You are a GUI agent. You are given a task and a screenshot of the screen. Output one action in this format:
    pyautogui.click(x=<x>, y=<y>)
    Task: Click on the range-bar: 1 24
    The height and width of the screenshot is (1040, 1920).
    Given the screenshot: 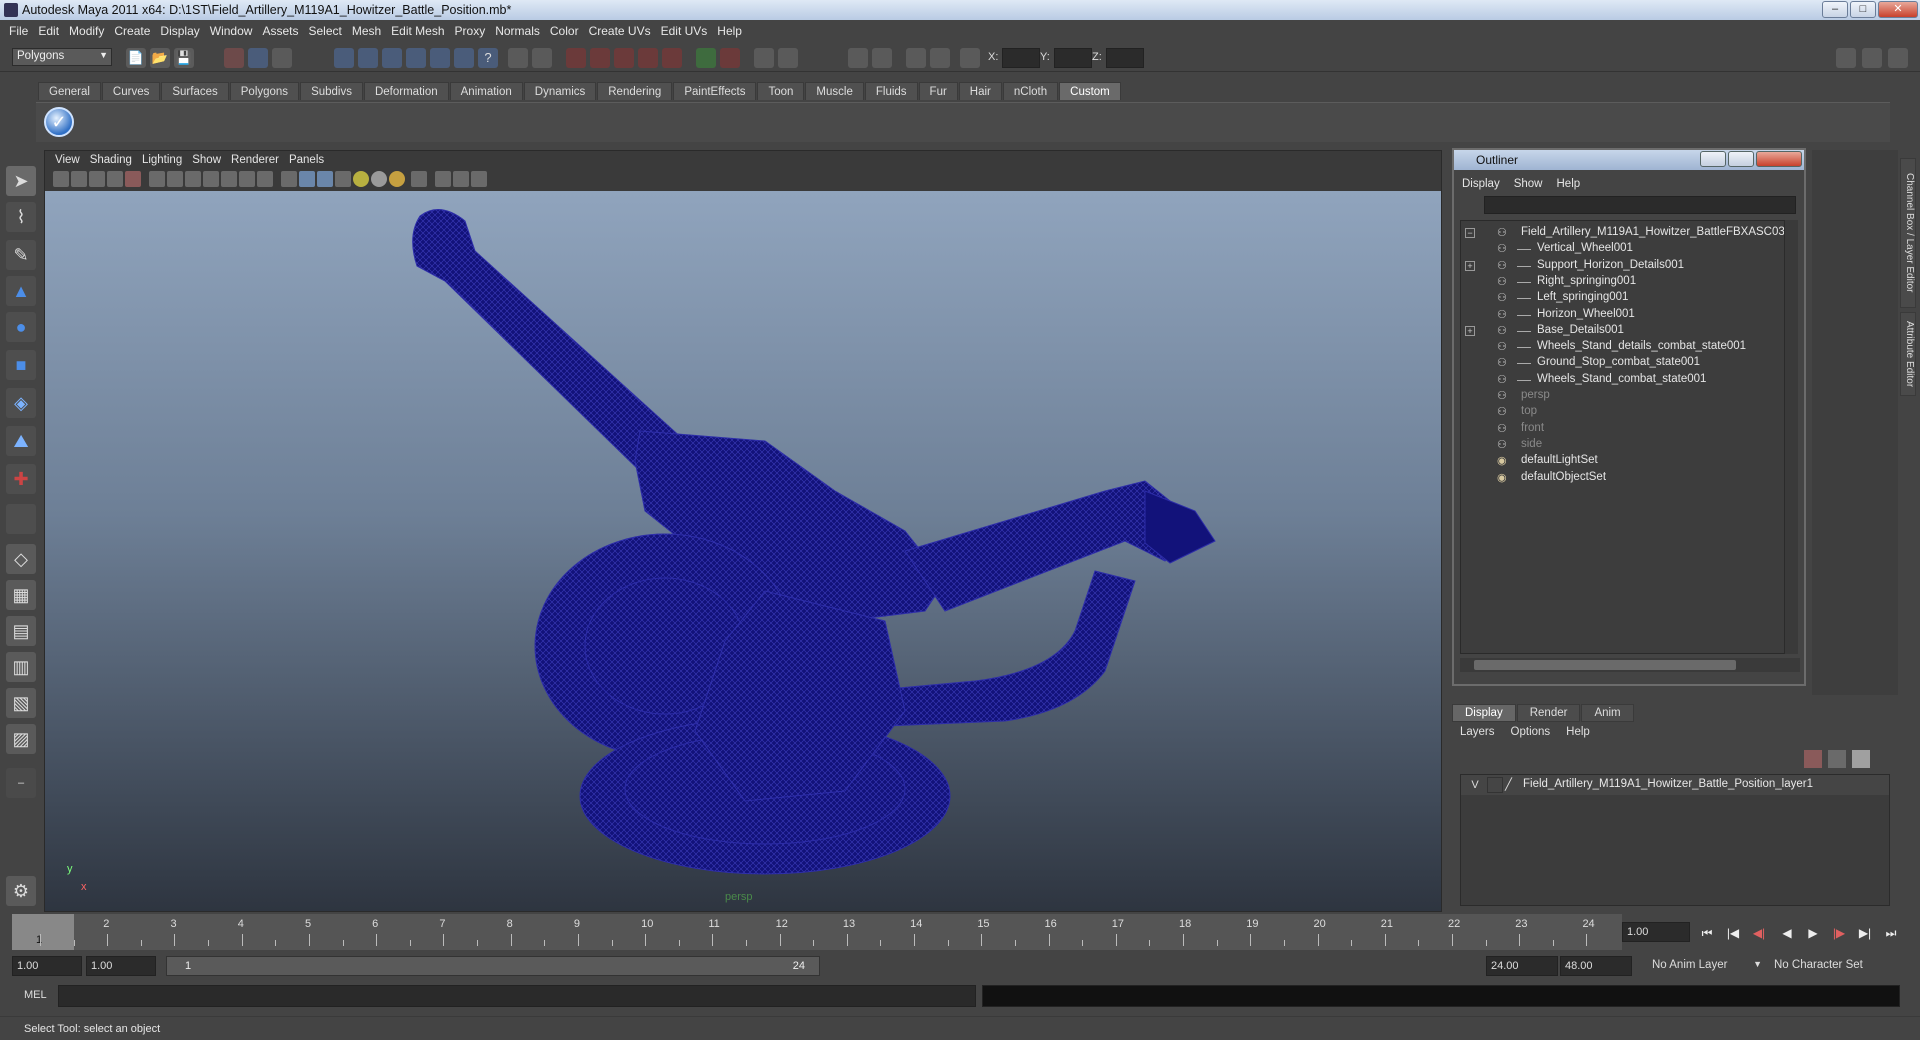 What is the action you would take?
    pyautogui.click(x=493, y=966)
    